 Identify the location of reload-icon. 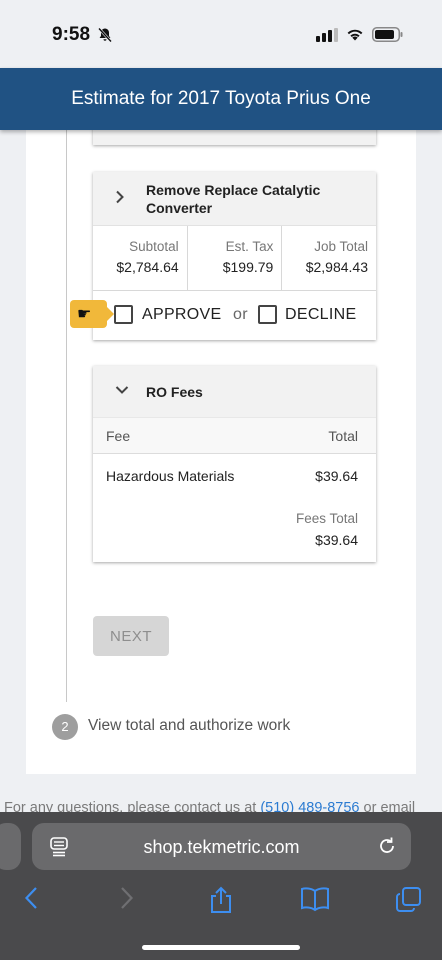
(387, 848).